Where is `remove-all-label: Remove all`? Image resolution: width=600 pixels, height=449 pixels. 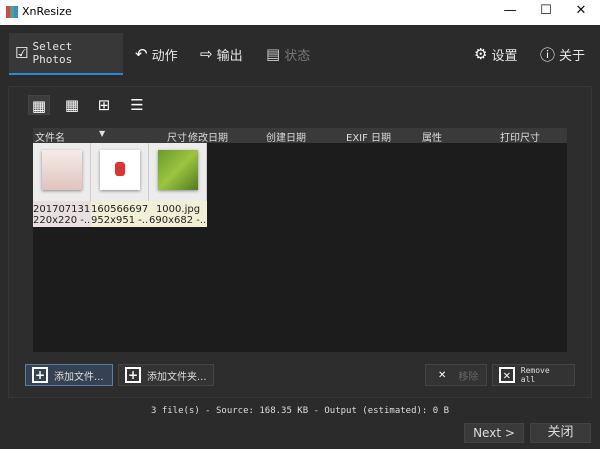 remove-all-label: Remove all is located at coordinates (535, 375).